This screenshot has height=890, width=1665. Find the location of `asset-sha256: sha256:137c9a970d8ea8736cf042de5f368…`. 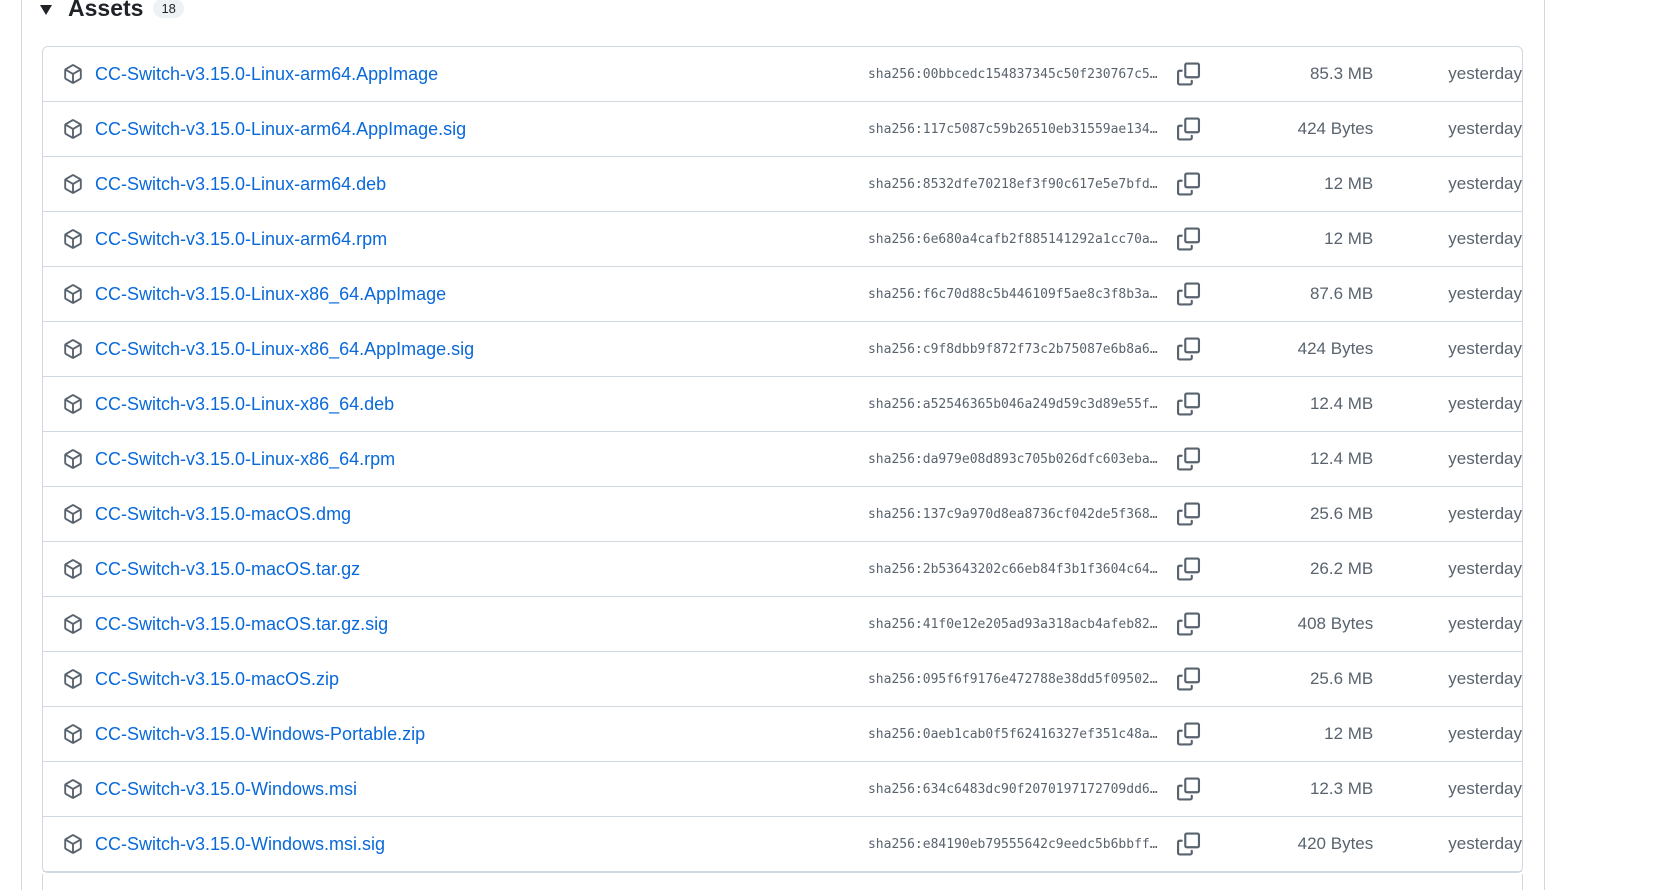

asset-sha256: sha256:137c9a970d8ea8736cf042de5f368… is located at coordinates (1012, 514).